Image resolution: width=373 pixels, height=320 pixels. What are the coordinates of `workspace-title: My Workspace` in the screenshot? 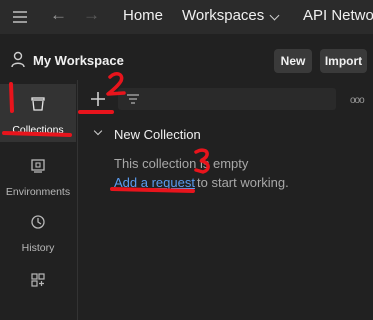 It's located at (78, 60).